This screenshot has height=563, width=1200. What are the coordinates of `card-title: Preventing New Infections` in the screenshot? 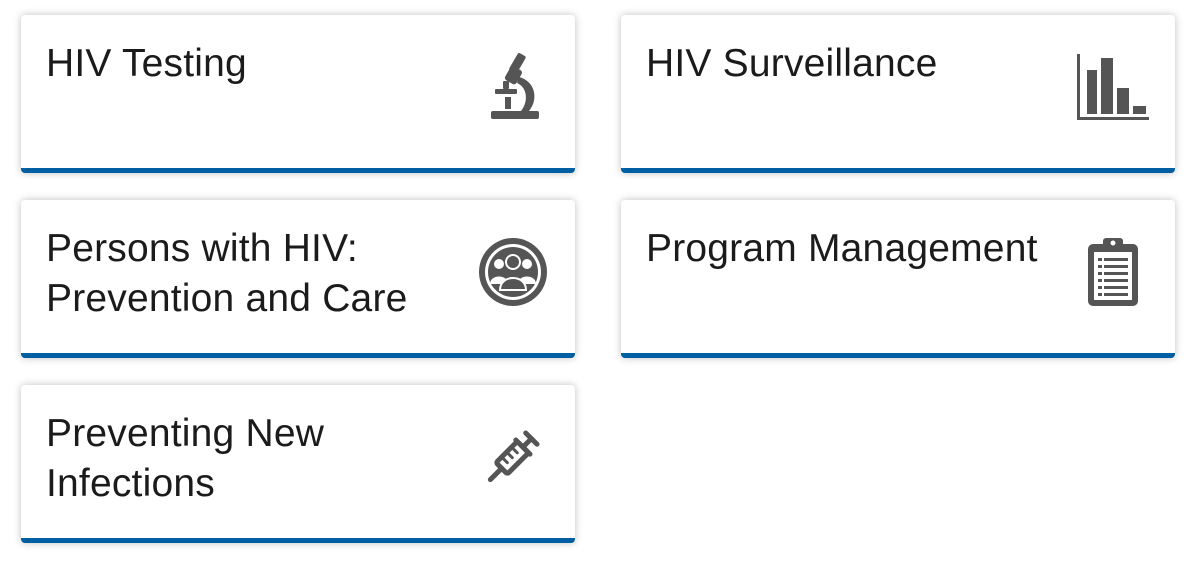 It's located at (185, 458).